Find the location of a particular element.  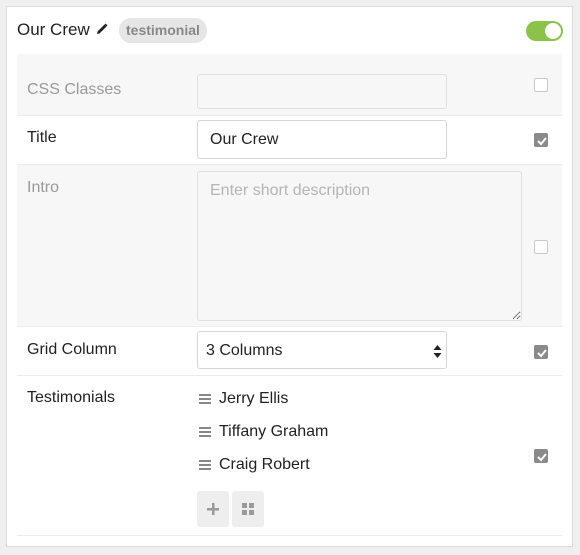

plus-icon is located at coordinates (213, 509).